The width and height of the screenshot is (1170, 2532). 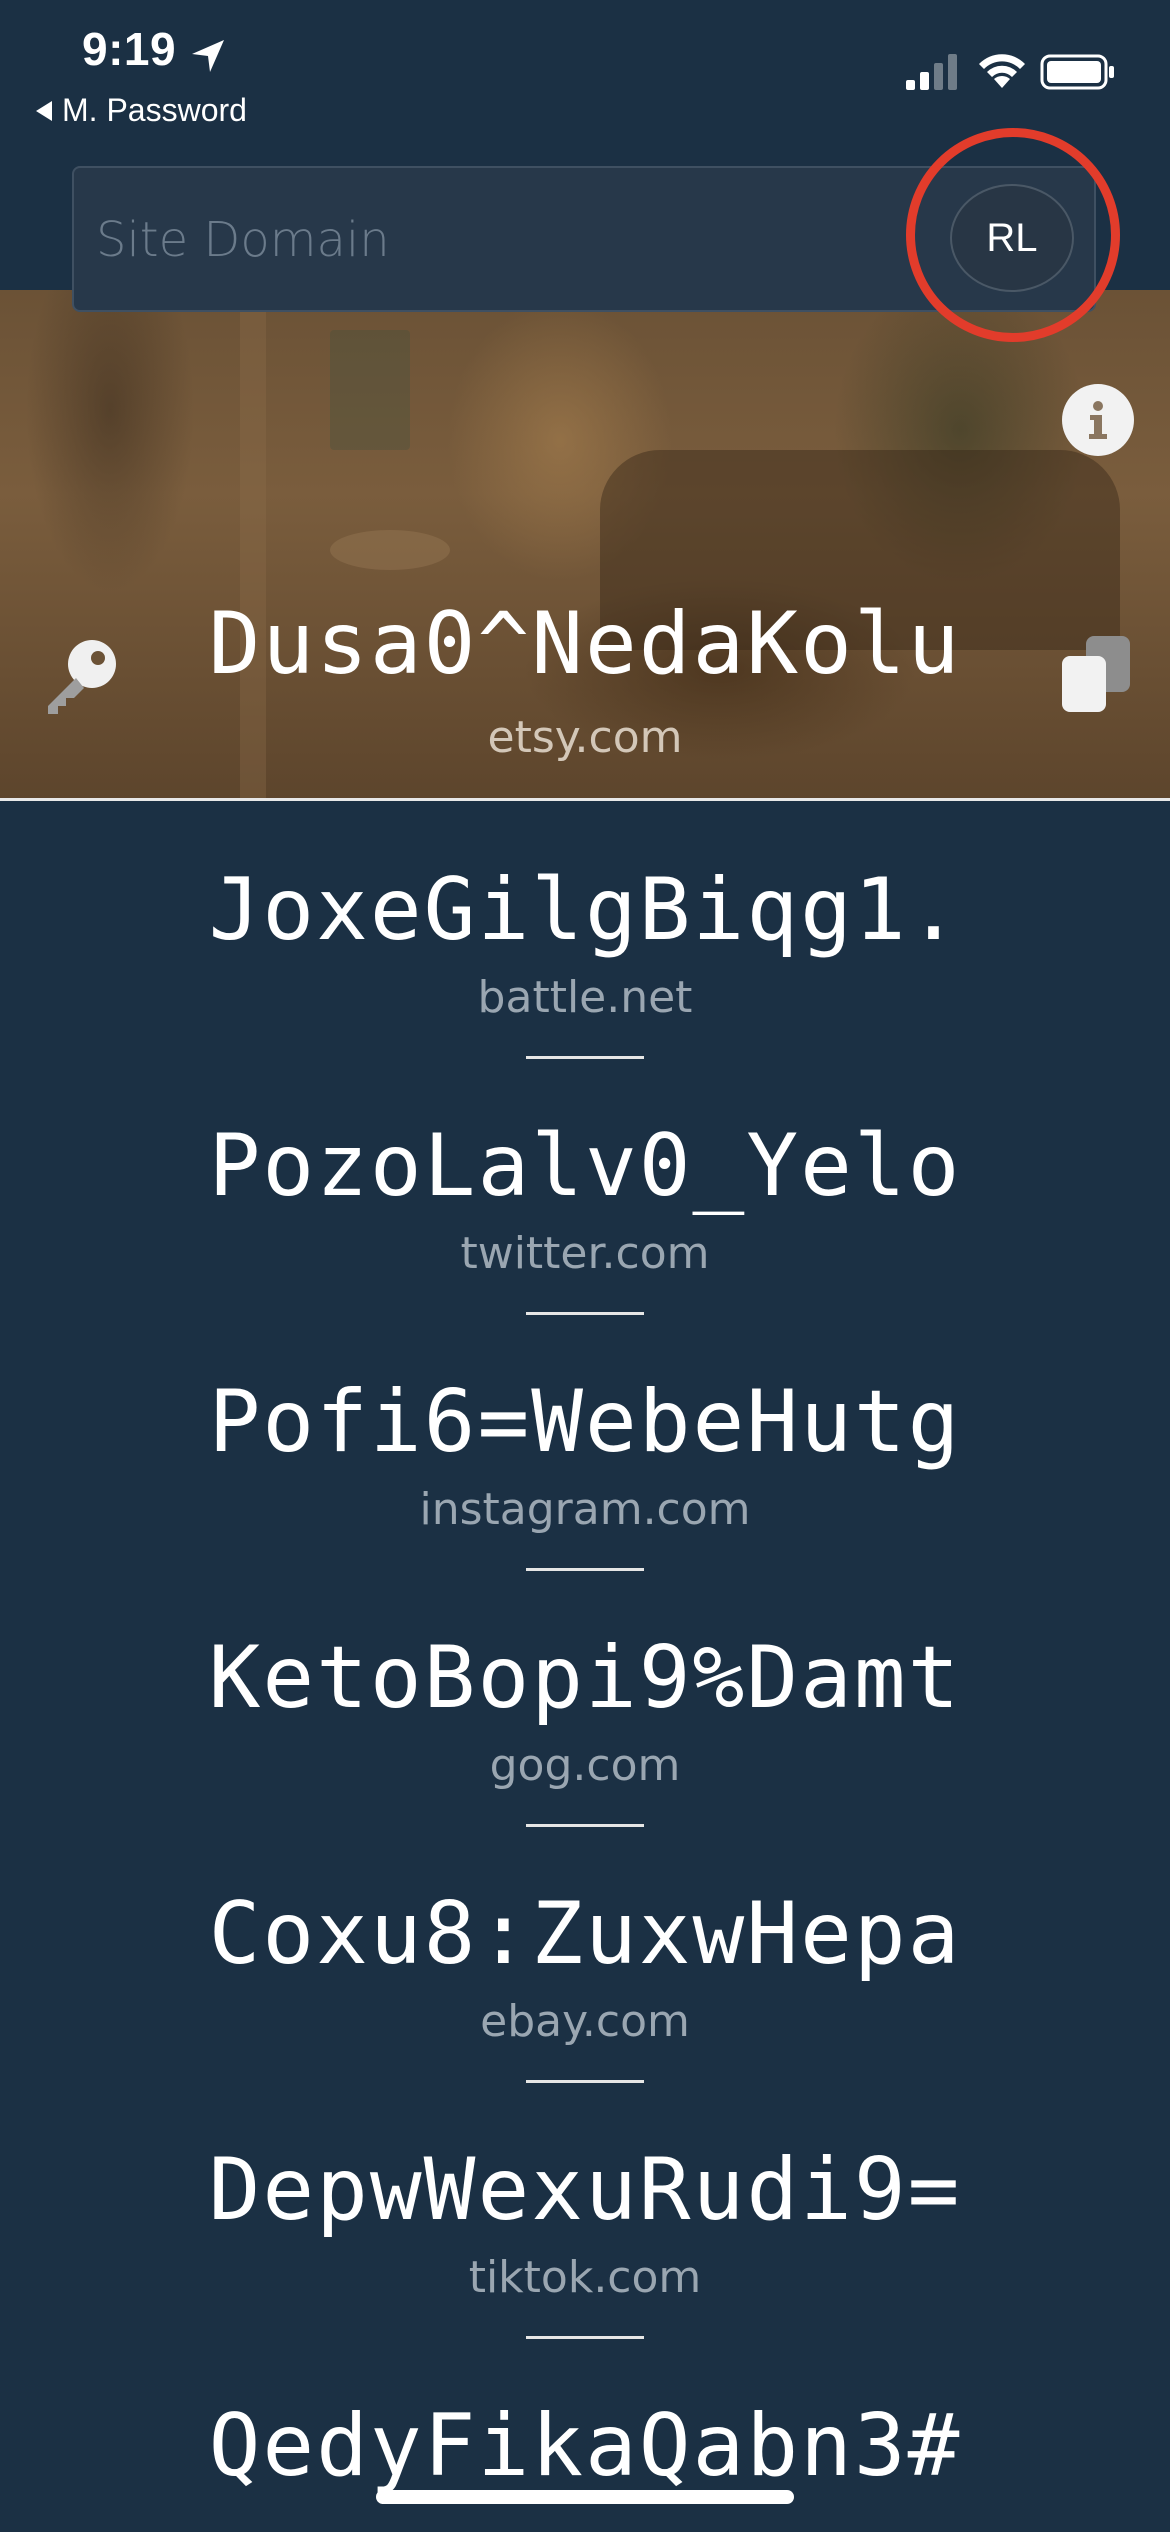 What do you see at coordinates (585, 1509) in the screenshot?
I see `site-domain-label: instagram.com` at bounding box center [585, 1509].